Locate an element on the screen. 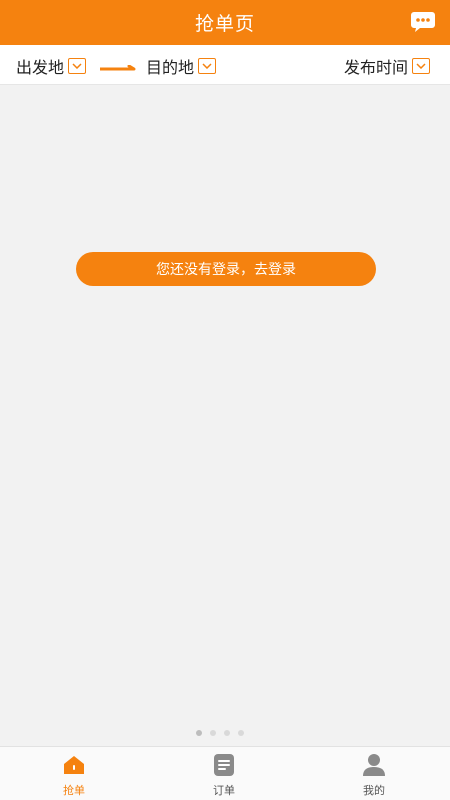  origin-label: 出发地 is located at coordinates (40, 67).